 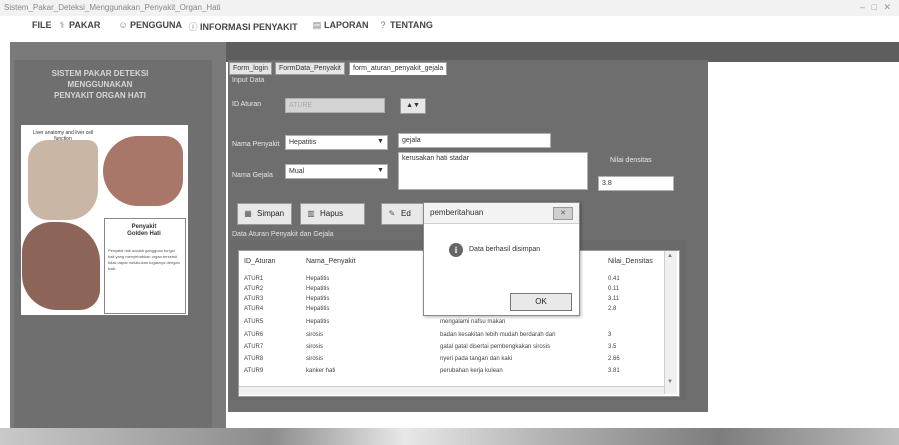 What do you see at coordinates (449, 436) in the screenshot?
I see `taskbar` at bounding box center [449, 436].